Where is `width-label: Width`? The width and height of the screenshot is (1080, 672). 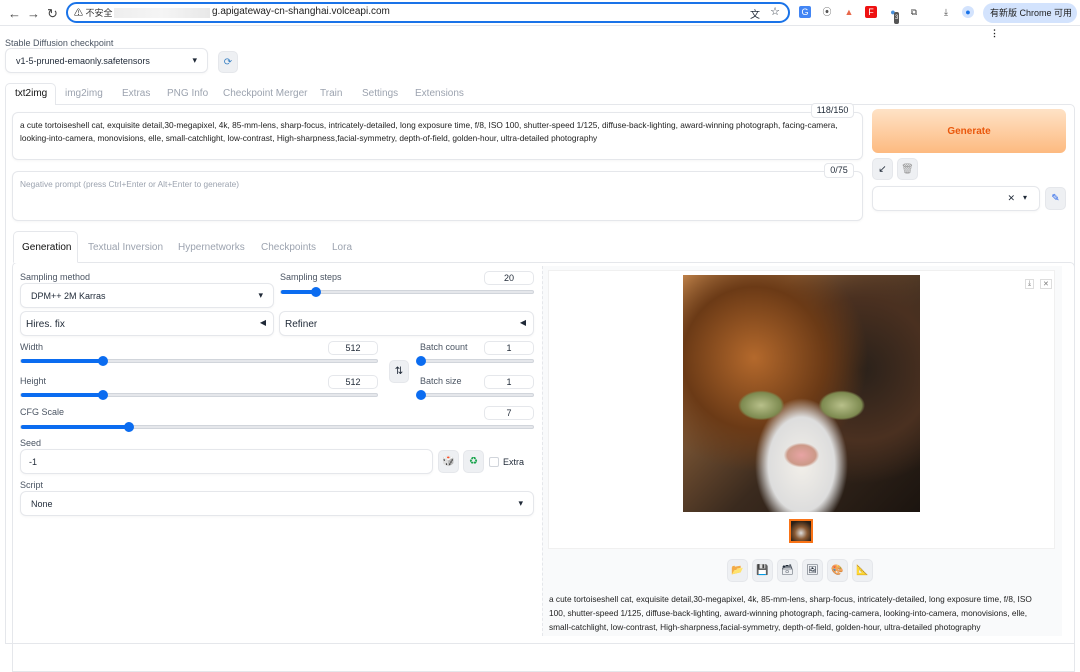 width-label: Width is located at coordinates (32, 347).